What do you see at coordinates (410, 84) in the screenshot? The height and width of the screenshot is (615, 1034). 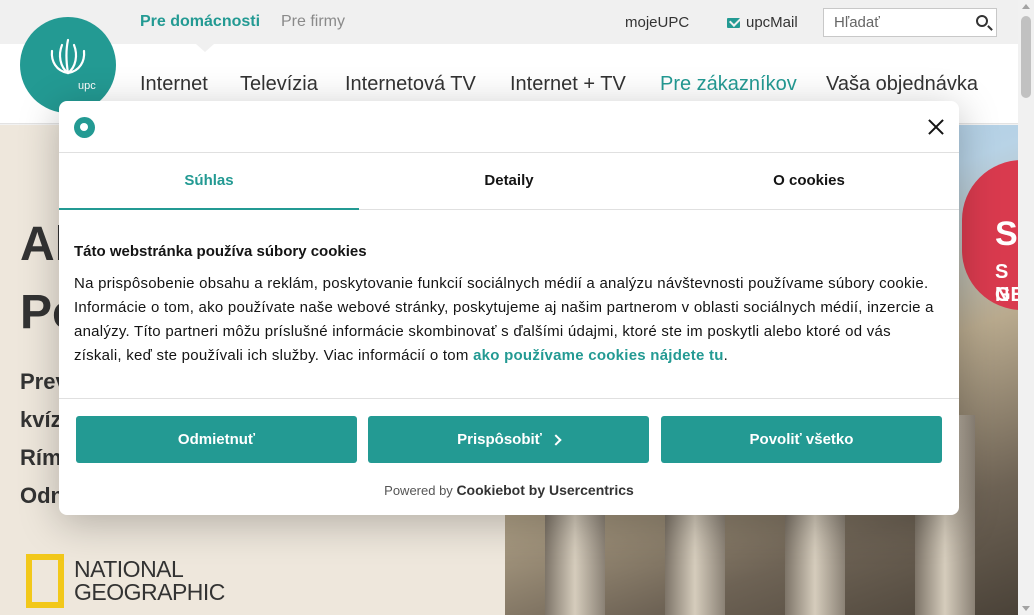 I see `nav-item-internetova-tv: Internetová TV` at bounding box center [410, 84].